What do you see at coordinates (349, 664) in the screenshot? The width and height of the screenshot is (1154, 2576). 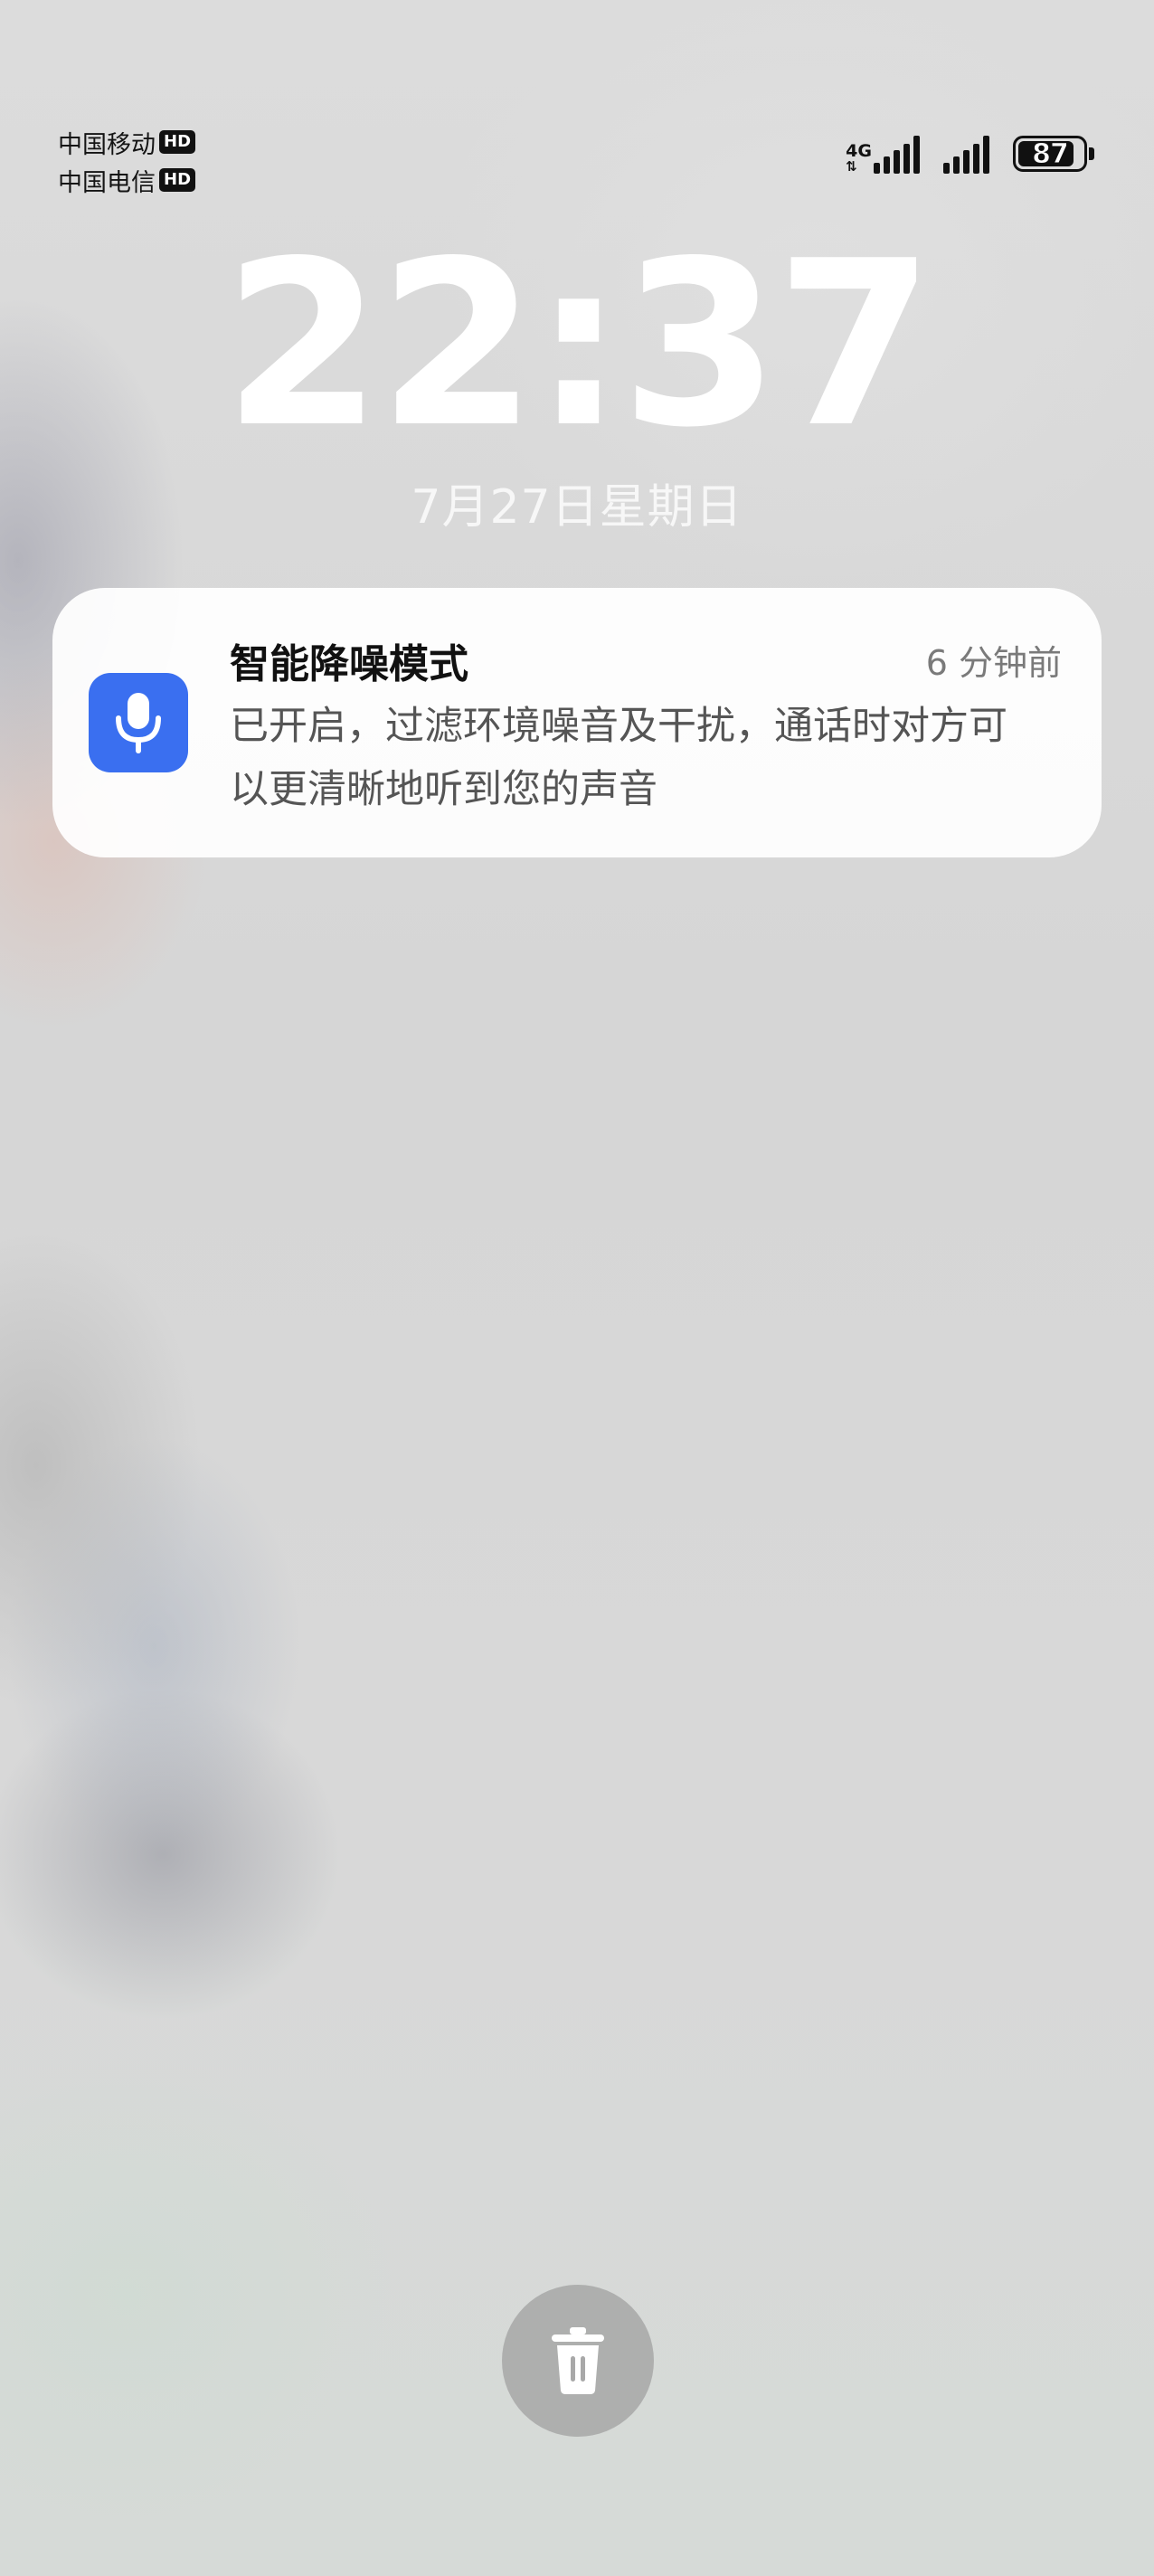 I see `notification-title: 智能降噪模式` at bounding box center [349, 664].